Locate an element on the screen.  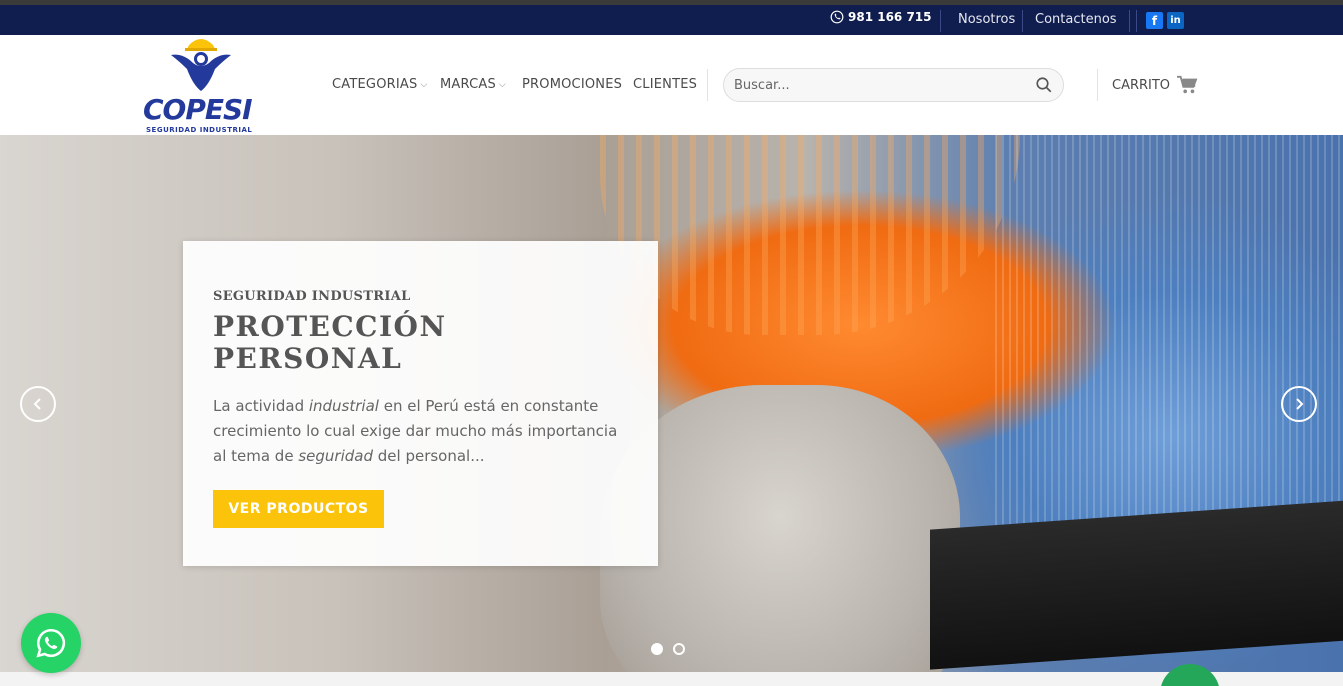
slider-next-button is located at coordinates (1299, 404).